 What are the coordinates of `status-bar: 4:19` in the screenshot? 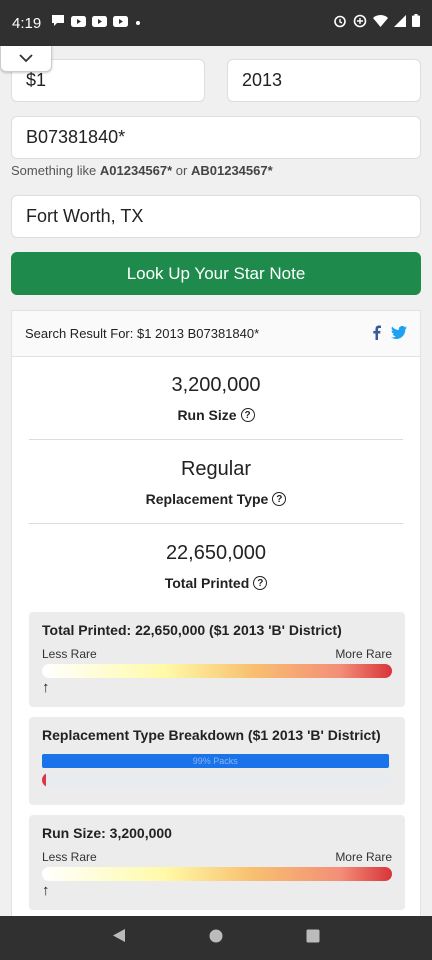 It's located at (216, 23).